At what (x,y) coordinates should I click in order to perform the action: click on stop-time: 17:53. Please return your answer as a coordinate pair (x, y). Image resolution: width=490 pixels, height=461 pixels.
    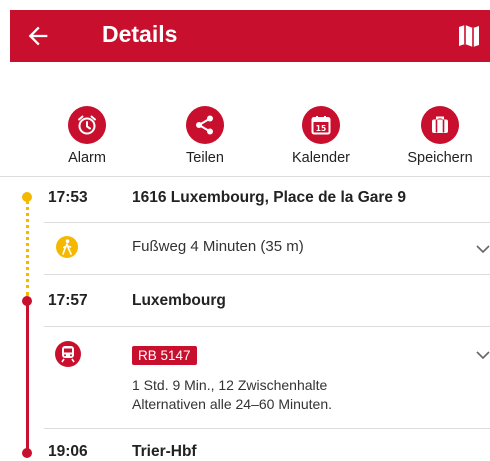
    Looking at the image, I should click on (68, 197).